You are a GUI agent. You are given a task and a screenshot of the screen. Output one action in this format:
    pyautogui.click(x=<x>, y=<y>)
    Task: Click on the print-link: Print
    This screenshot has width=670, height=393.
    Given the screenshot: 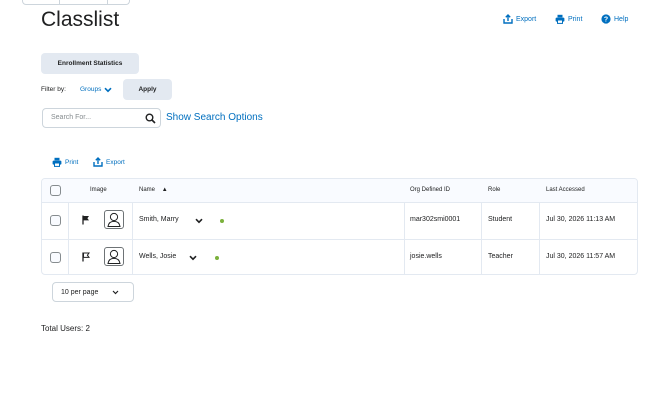 What is the action you would take?
    pyautogui.click(x=568, y=19)
    